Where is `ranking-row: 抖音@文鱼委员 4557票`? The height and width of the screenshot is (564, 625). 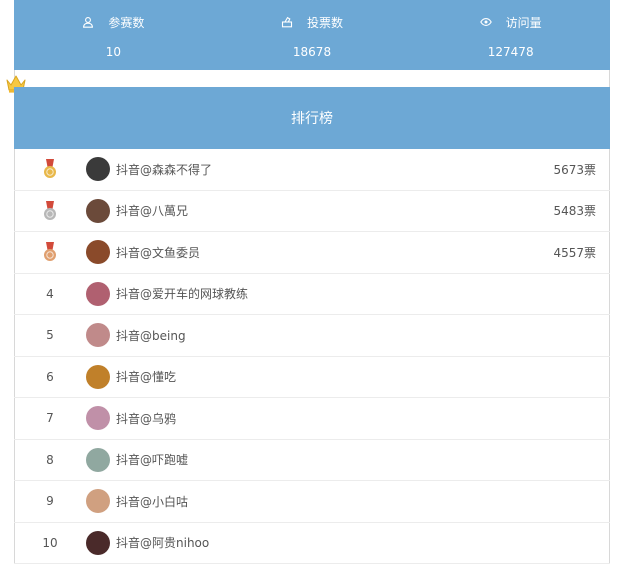 ranking-row: 抖音@文鱼委员 4557票 is located at coordinates (312, 253).